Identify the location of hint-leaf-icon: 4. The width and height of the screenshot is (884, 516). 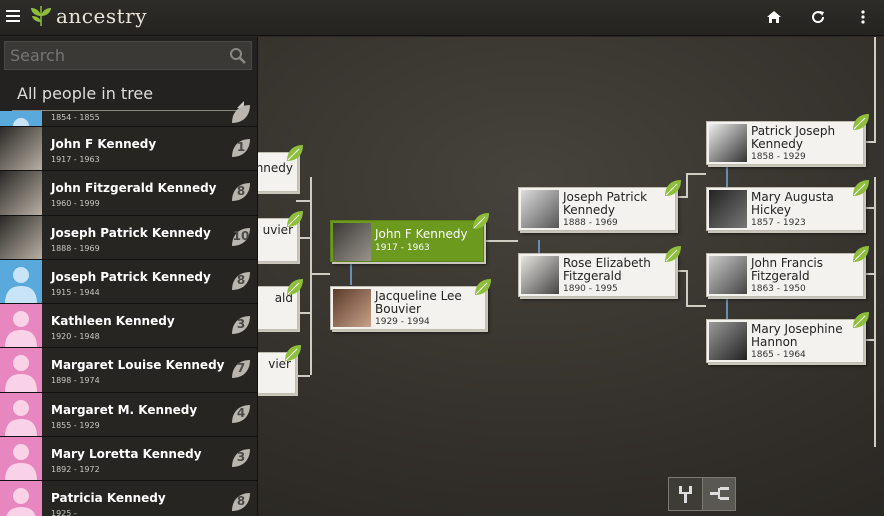
(241, 414).